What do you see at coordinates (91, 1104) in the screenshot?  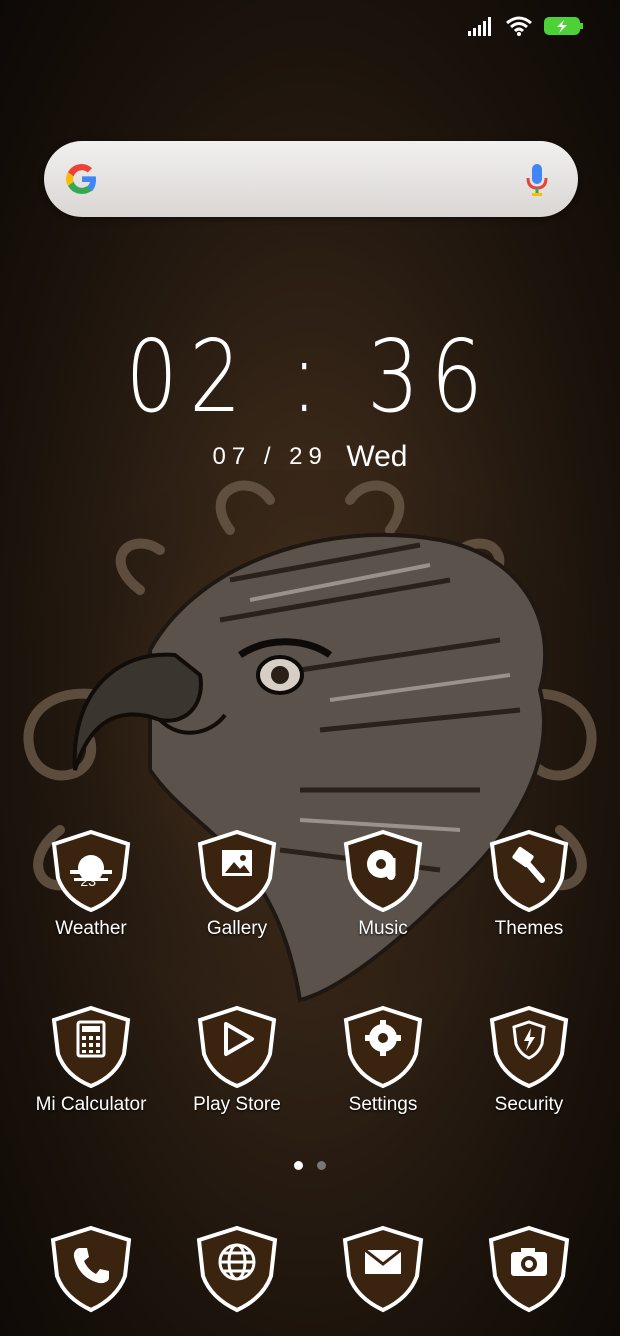 I see `app-label: Mi Calculator` at bounding box center [91, 1104].